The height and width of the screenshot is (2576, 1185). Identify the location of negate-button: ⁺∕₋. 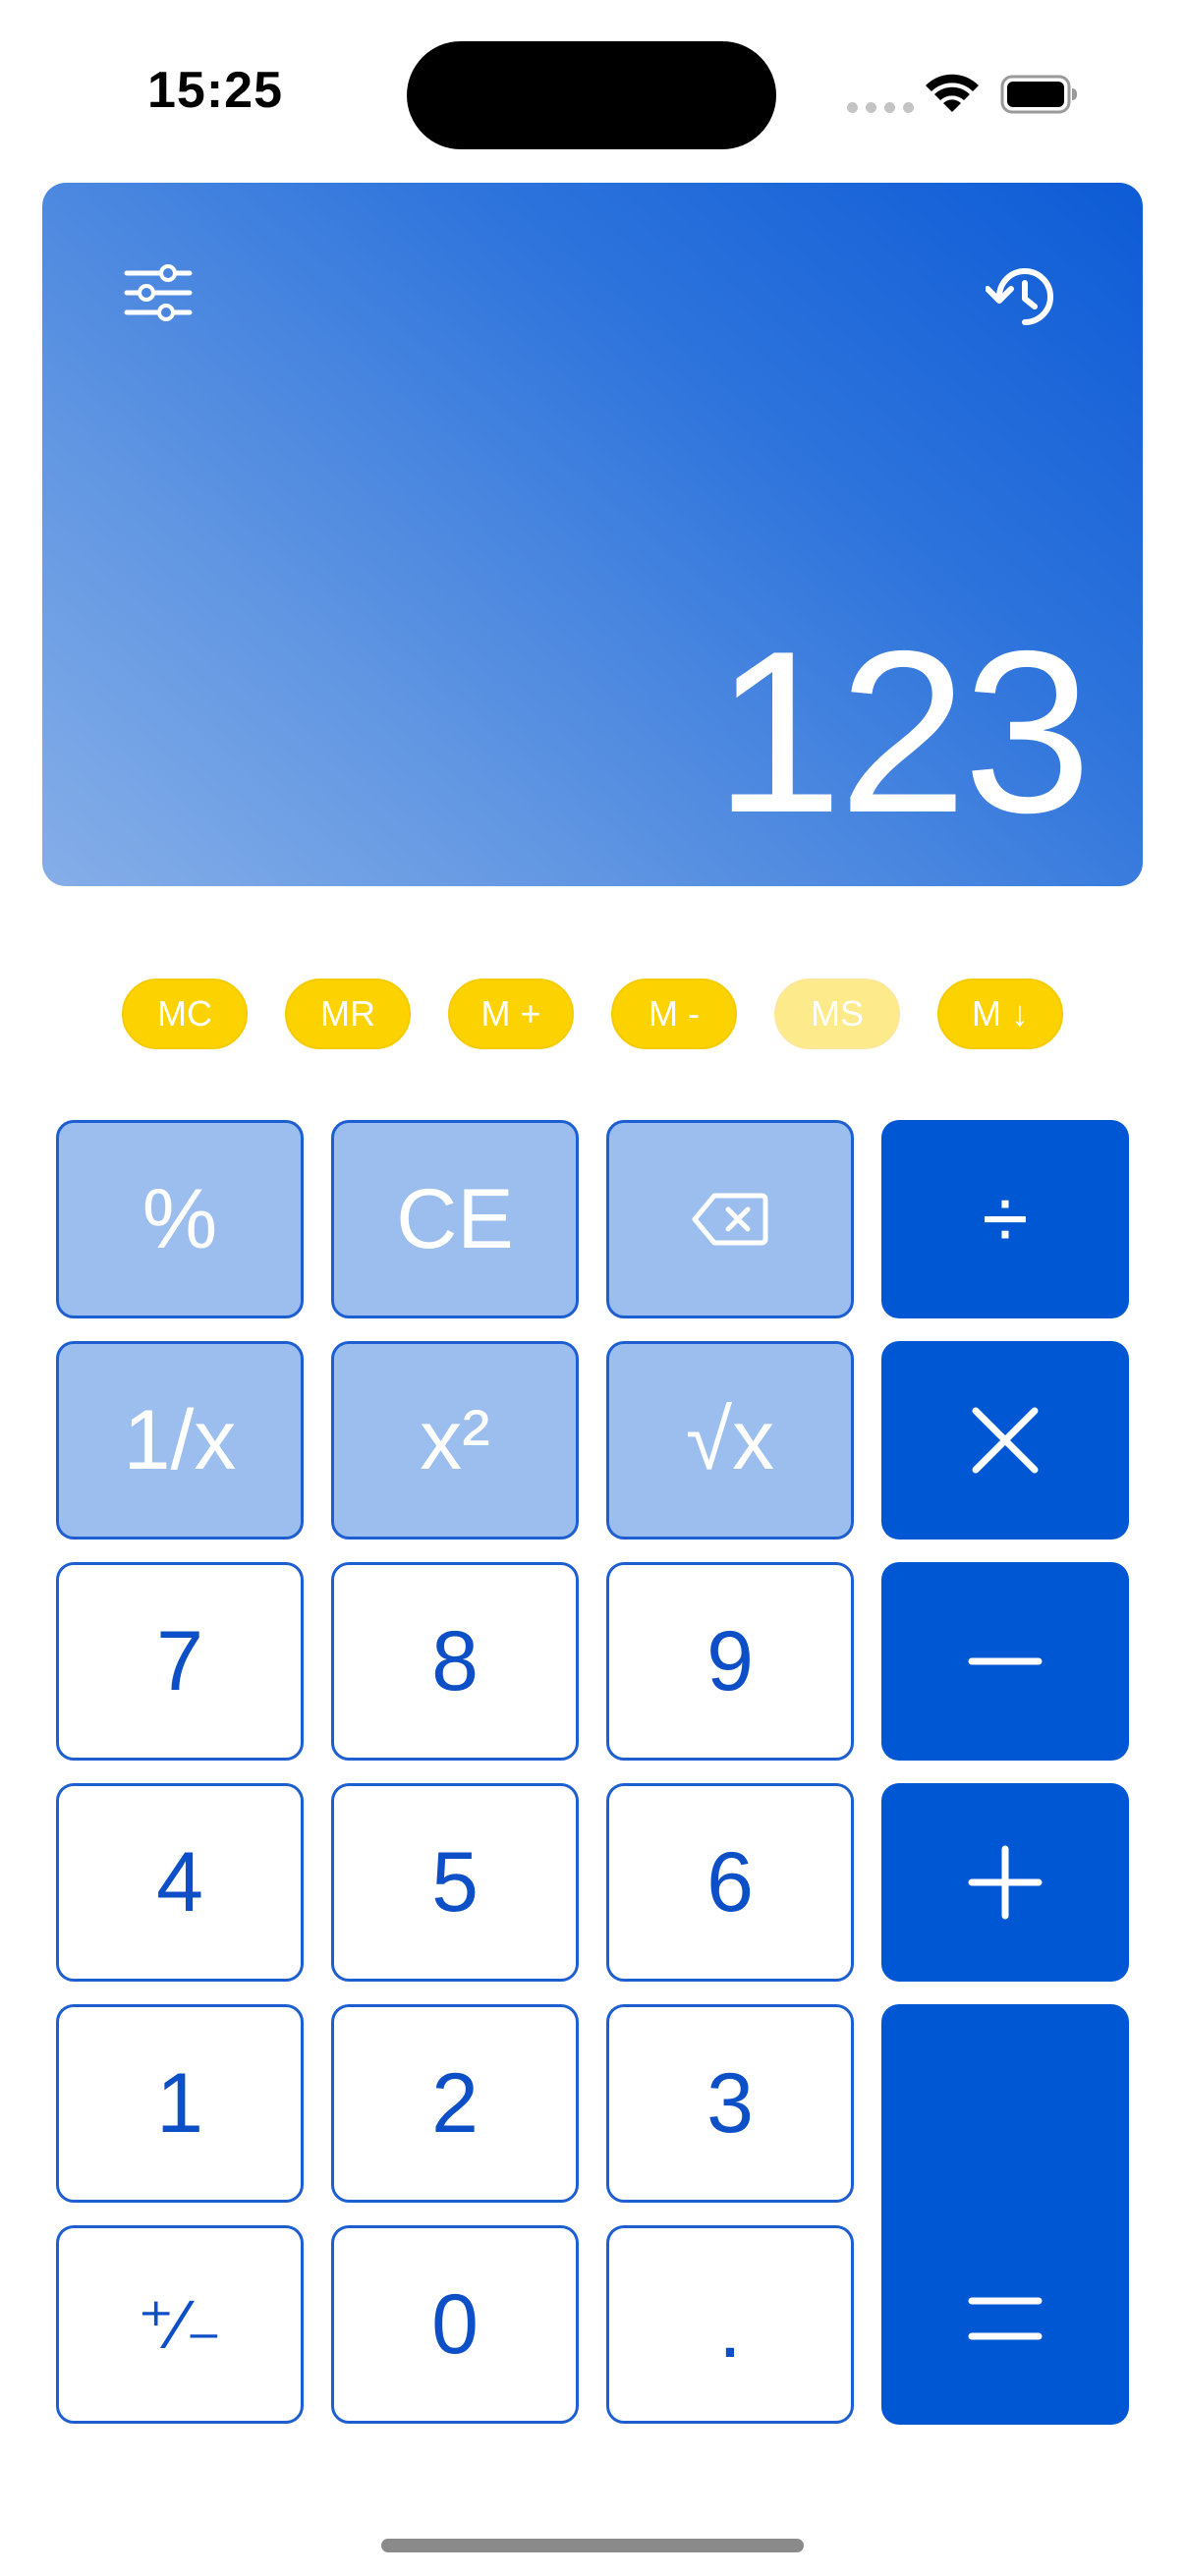
(180, 2324).